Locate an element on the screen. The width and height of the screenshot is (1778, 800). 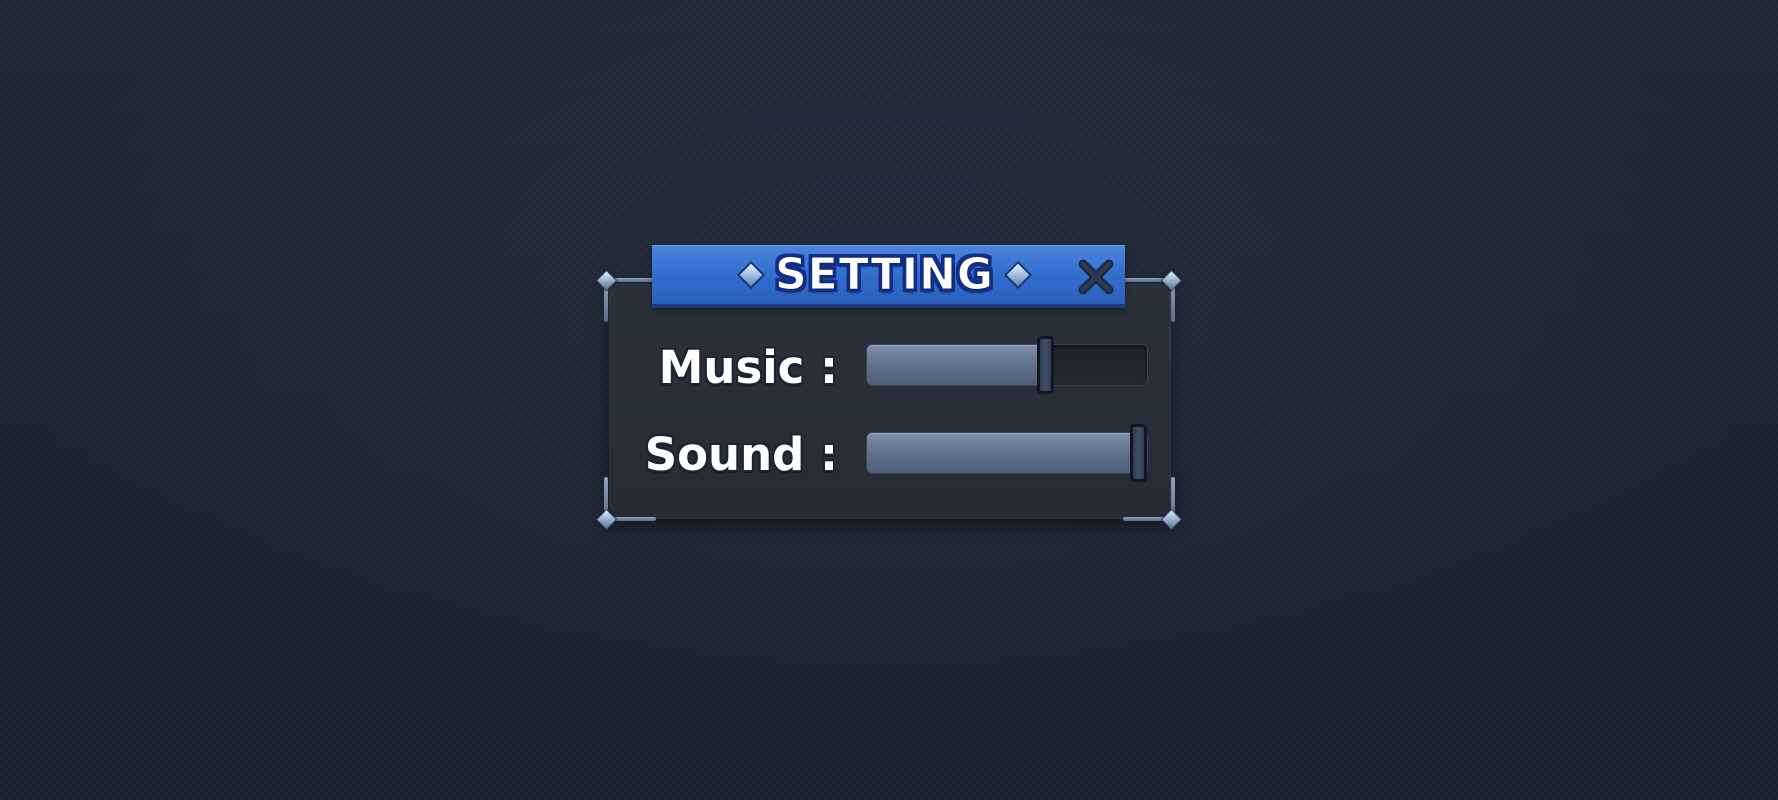
title-banner: SETTING is located at coordinates (888, 276).